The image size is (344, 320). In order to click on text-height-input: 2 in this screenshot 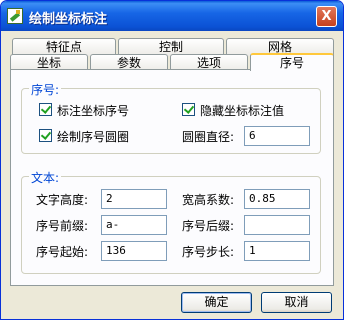, I will do `click(134, 199)`.